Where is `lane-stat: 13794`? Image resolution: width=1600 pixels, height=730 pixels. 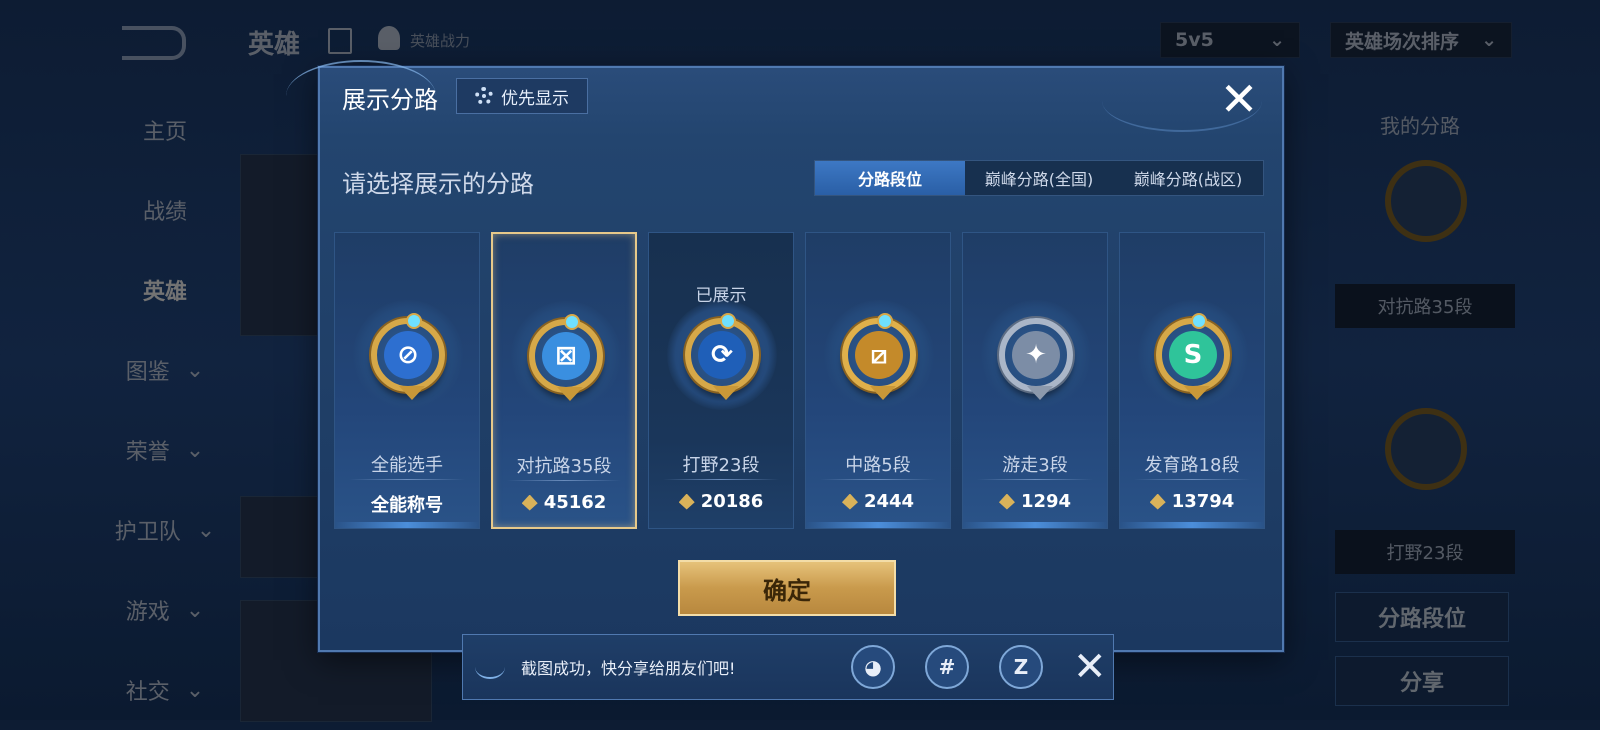 lane-stat: 13794 is located at coordinates (1192, 501).